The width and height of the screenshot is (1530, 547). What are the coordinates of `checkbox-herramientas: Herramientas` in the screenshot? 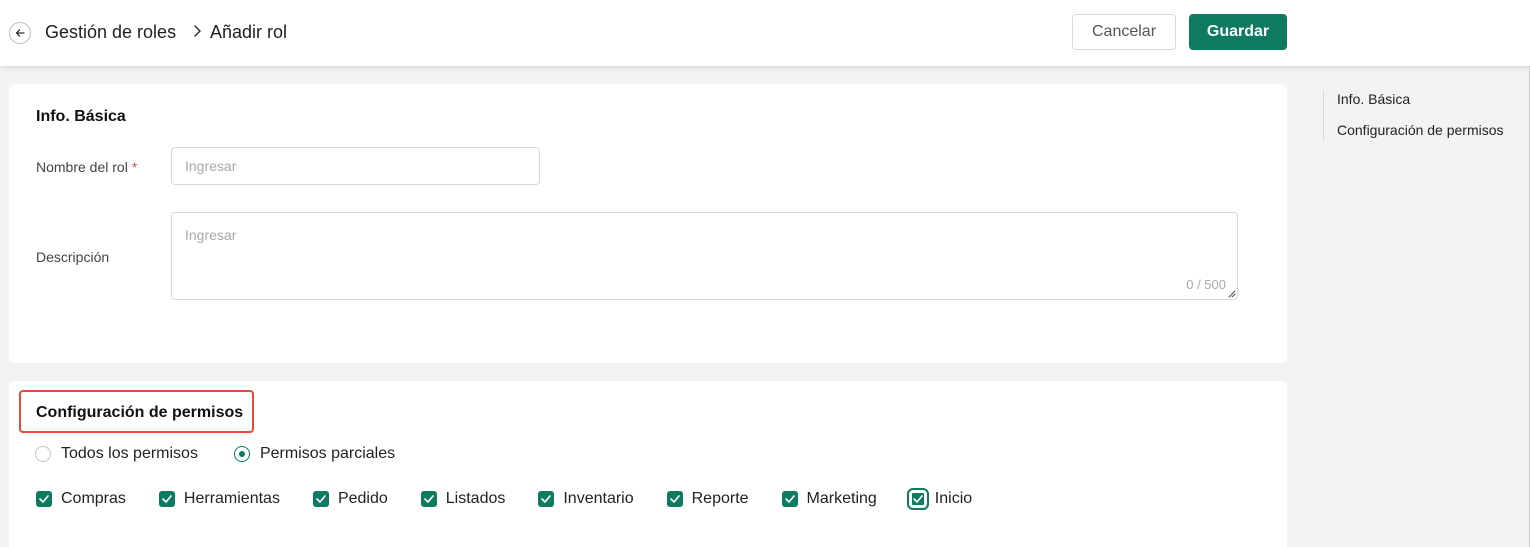 It's located at (219, 499).